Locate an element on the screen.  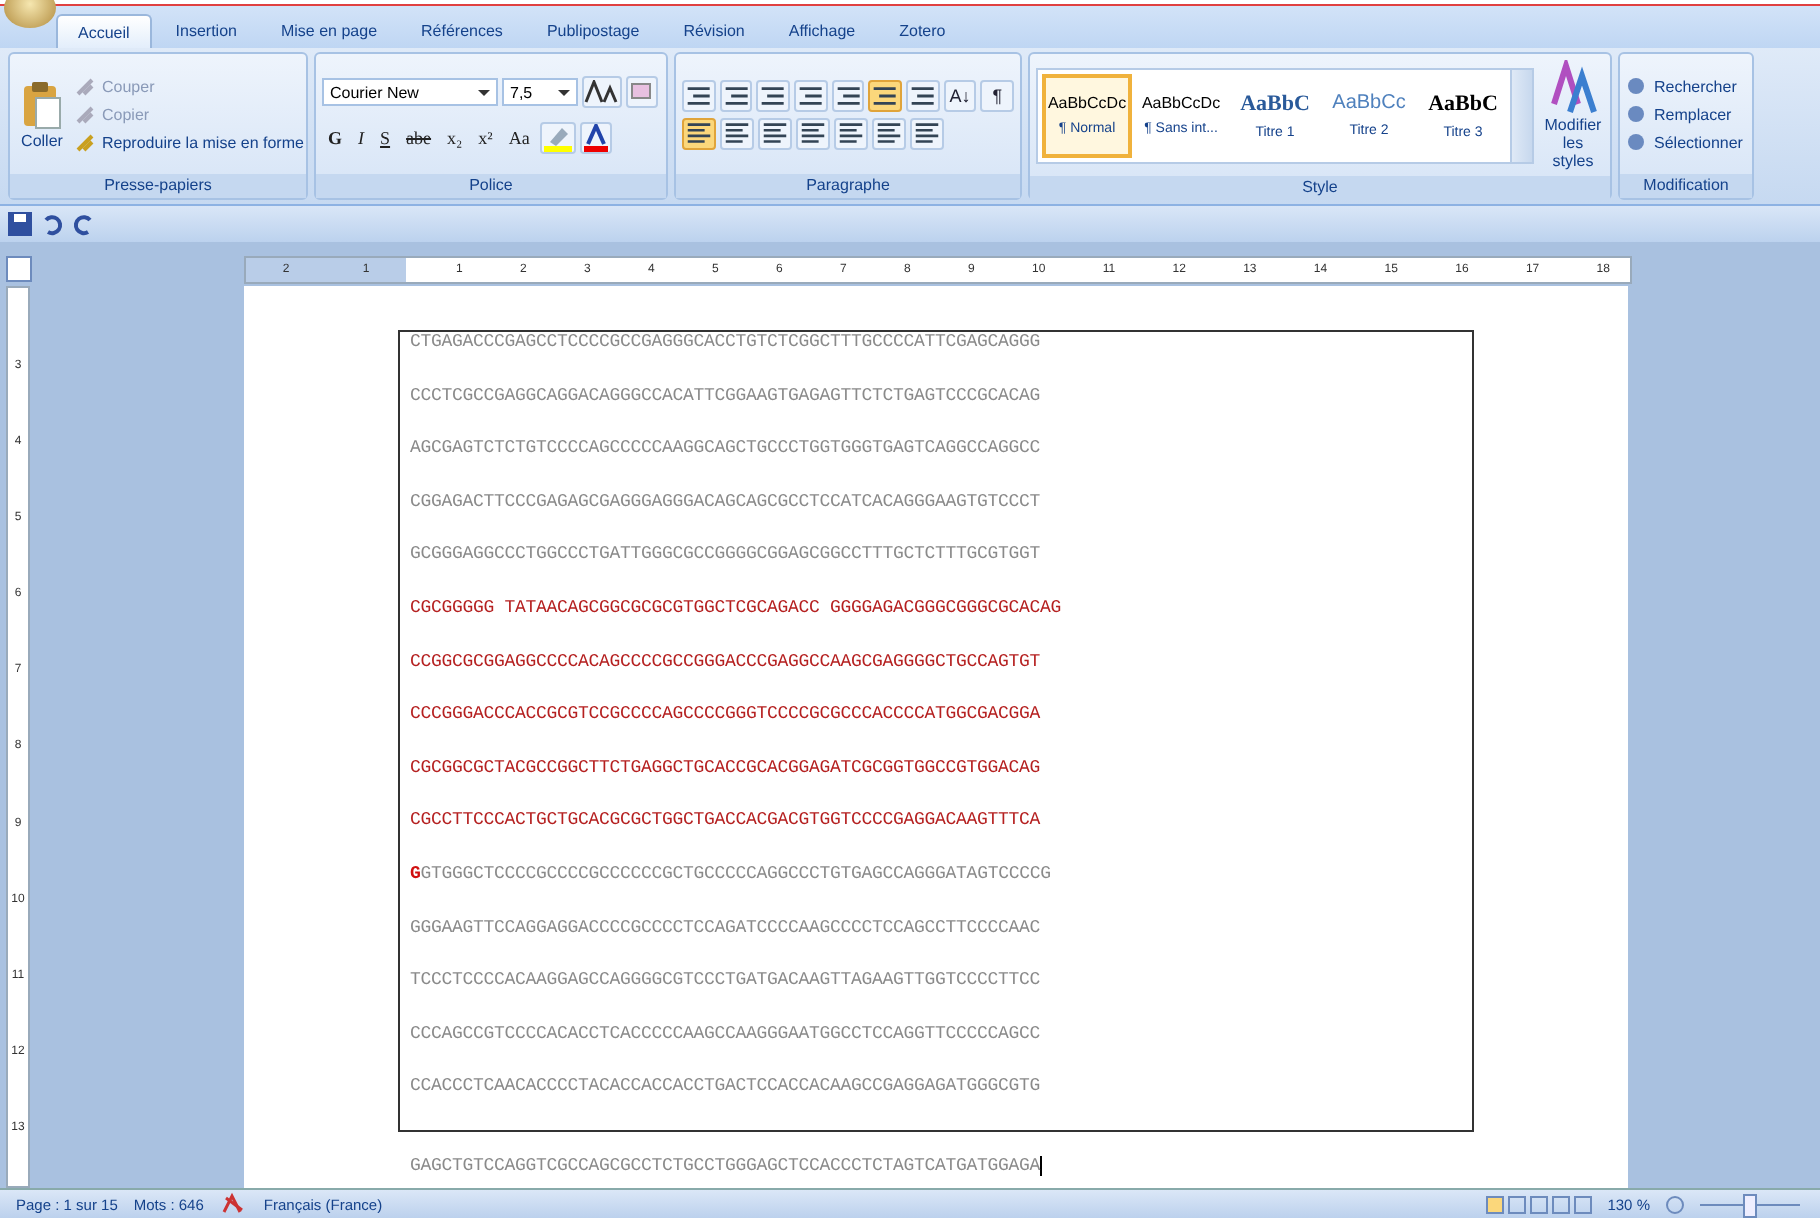
group-label: Presse-papiers is located at coordinates (158, 186).